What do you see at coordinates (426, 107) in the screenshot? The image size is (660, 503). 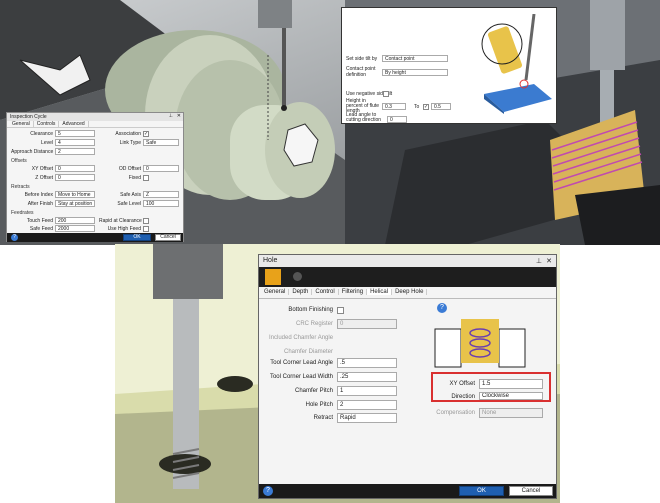 I see `to-checkbox: ✓` at bounding box center [426, 107].